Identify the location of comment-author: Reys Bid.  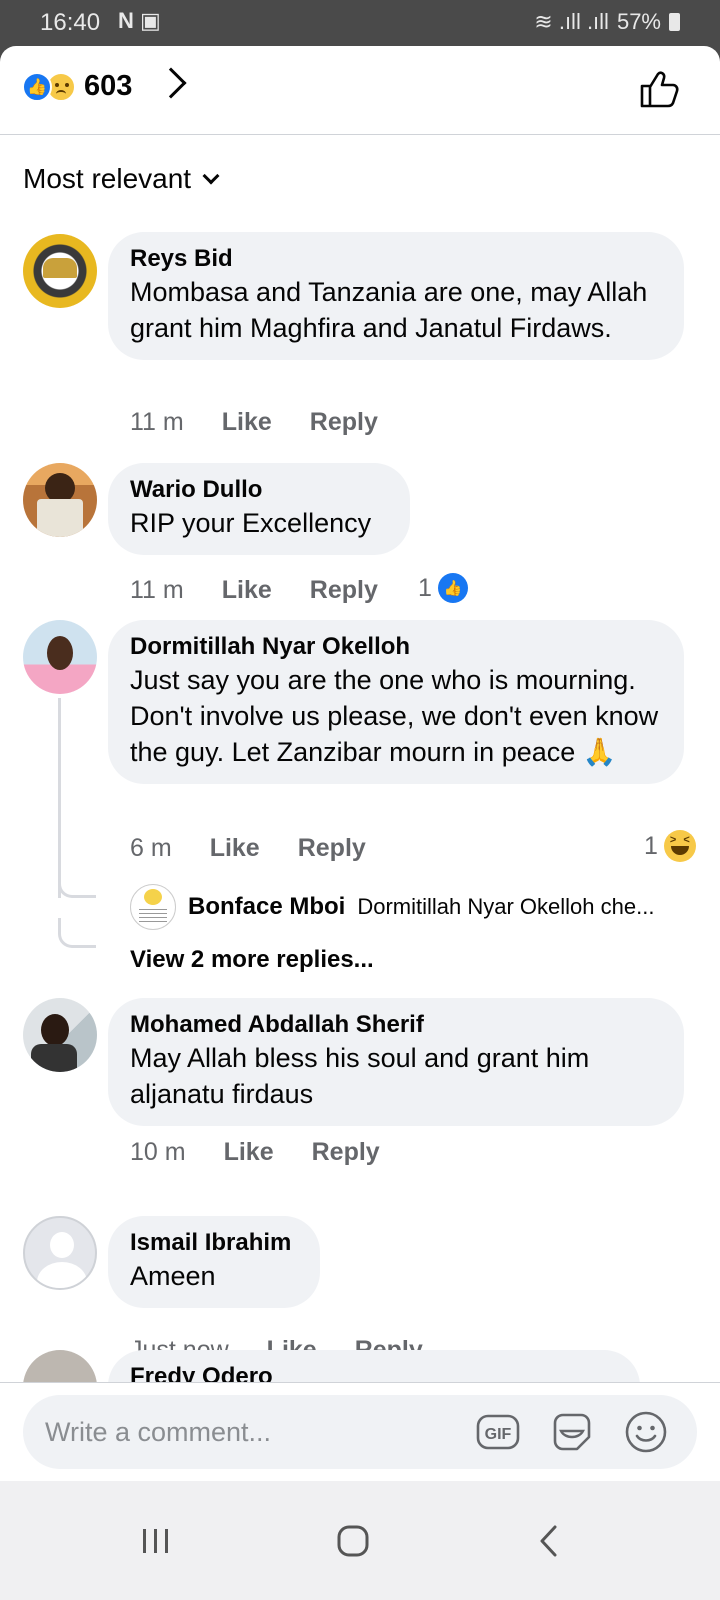
(396, 259).